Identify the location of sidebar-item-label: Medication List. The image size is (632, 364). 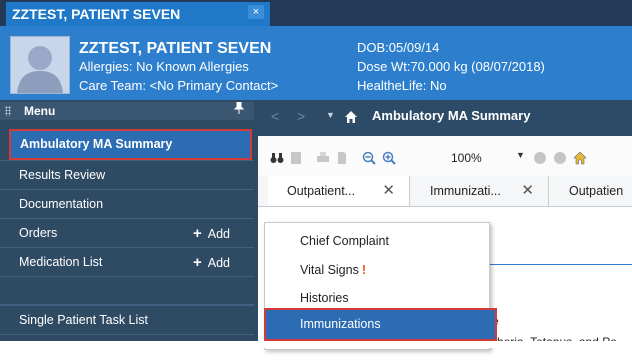
(61, 262).